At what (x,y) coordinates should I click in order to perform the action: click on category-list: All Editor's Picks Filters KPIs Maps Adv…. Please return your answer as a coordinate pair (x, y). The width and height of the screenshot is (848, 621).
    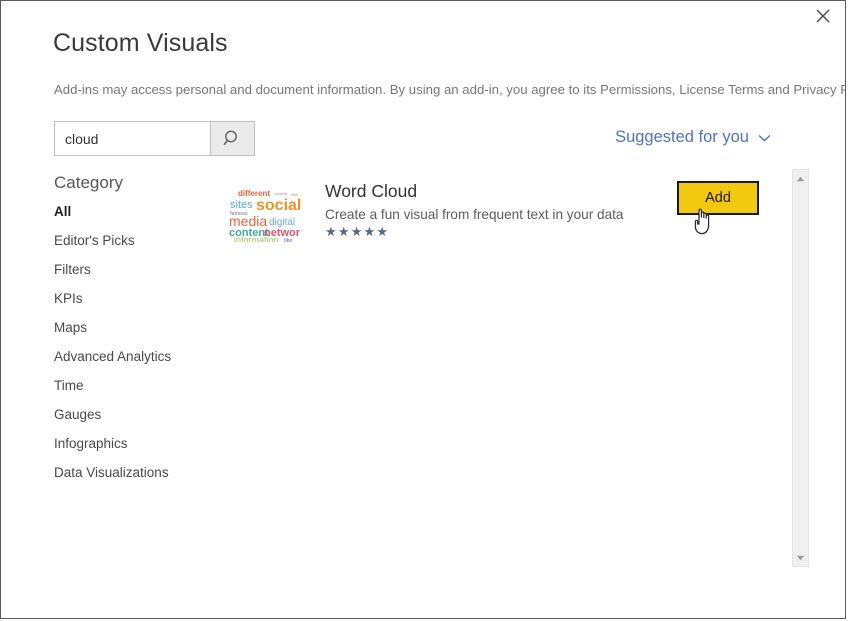
    Looking at the image, I should click on (141, 349).